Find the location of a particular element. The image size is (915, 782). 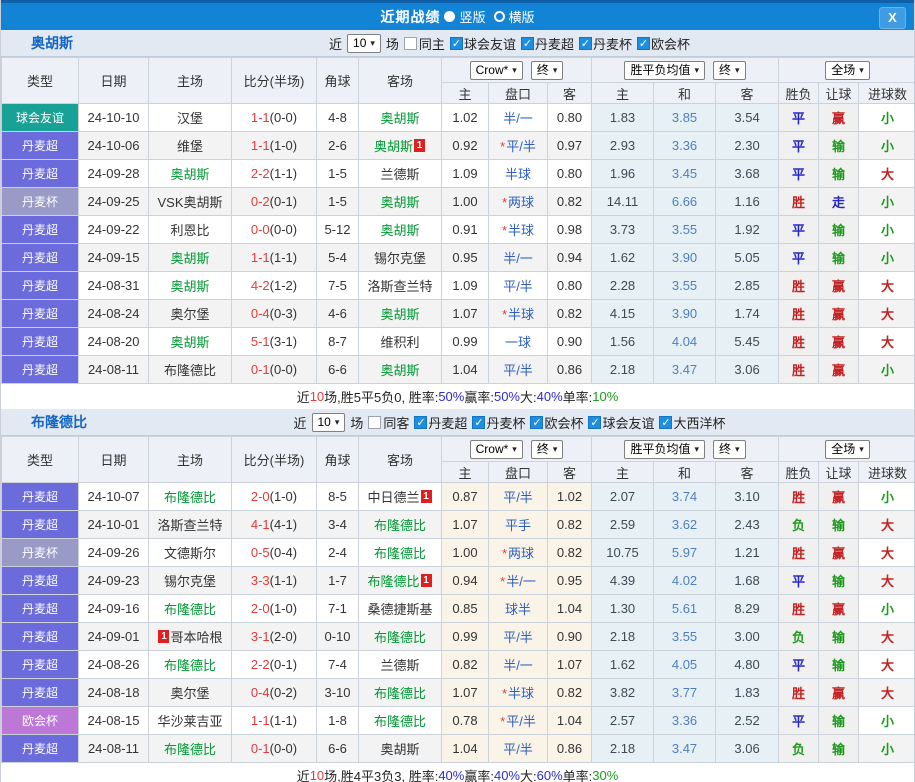

col-header-date: 日期 is located at coordinates (113, 459).